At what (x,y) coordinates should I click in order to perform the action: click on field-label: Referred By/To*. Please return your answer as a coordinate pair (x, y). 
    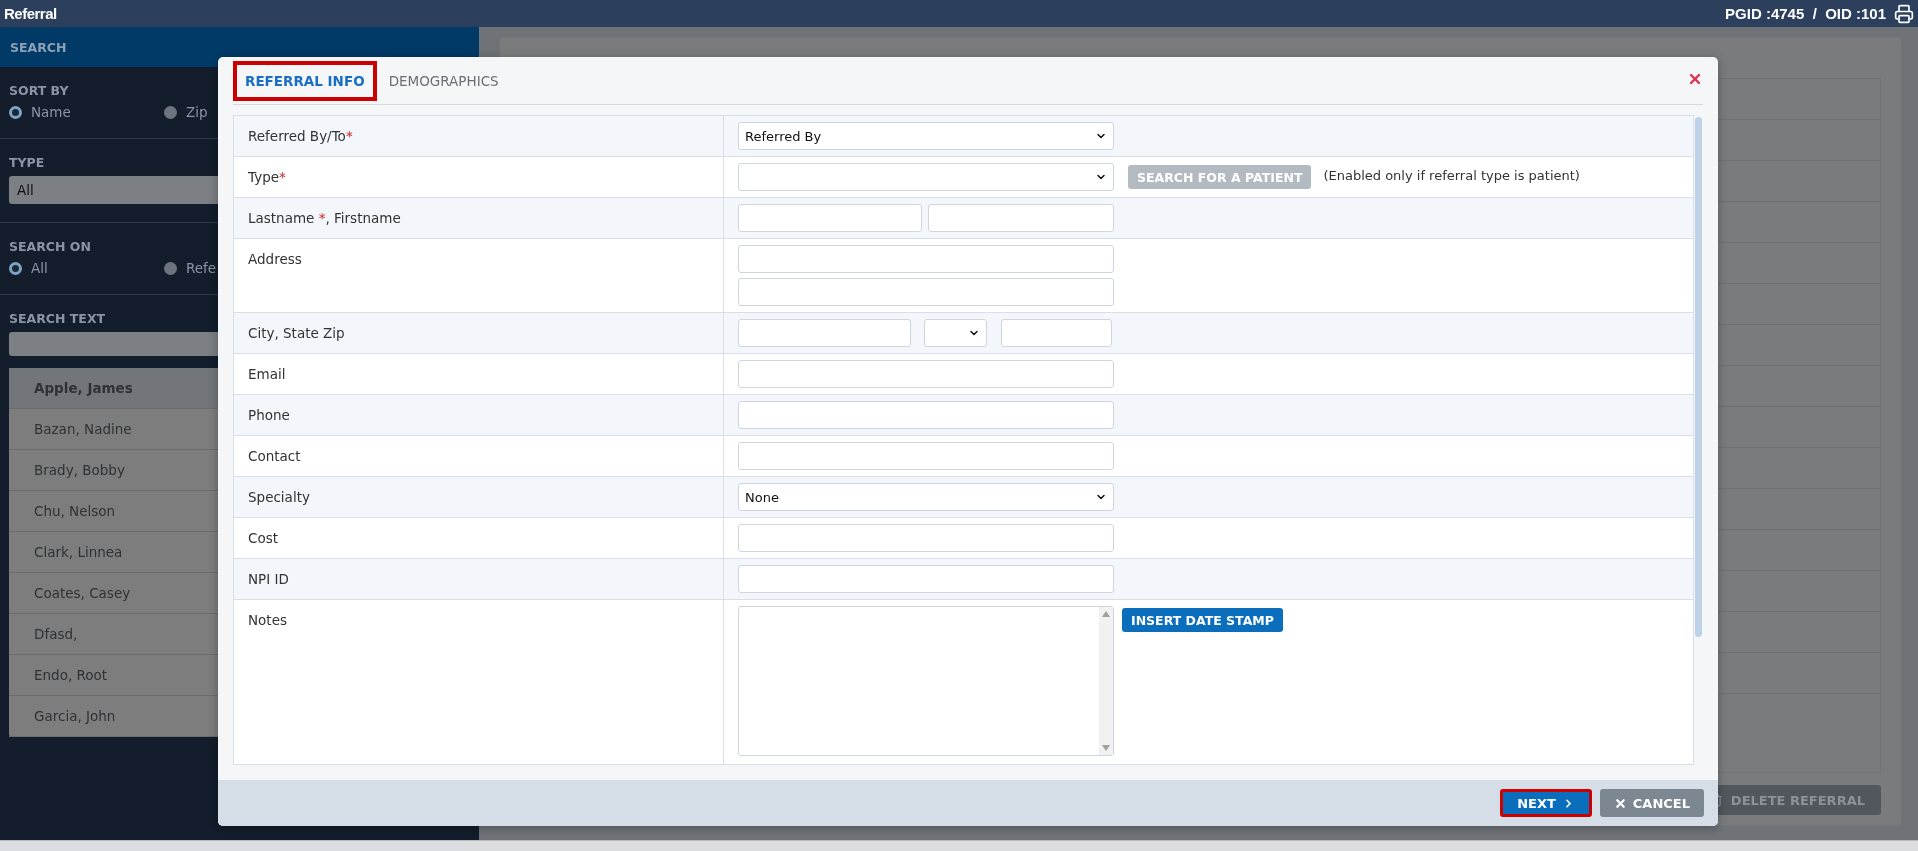
    Looking at the image, I should click on (479, 136).